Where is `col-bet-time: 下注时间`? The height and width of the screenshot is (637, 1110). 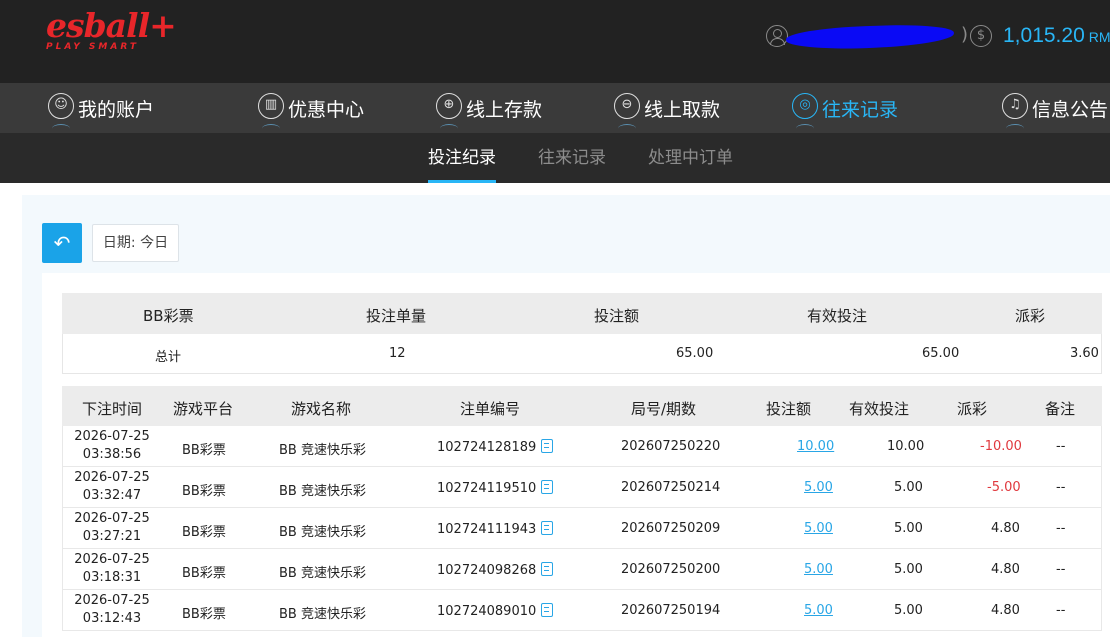 col-bet-time: 下注时间 is located at coordinates (112, 409).